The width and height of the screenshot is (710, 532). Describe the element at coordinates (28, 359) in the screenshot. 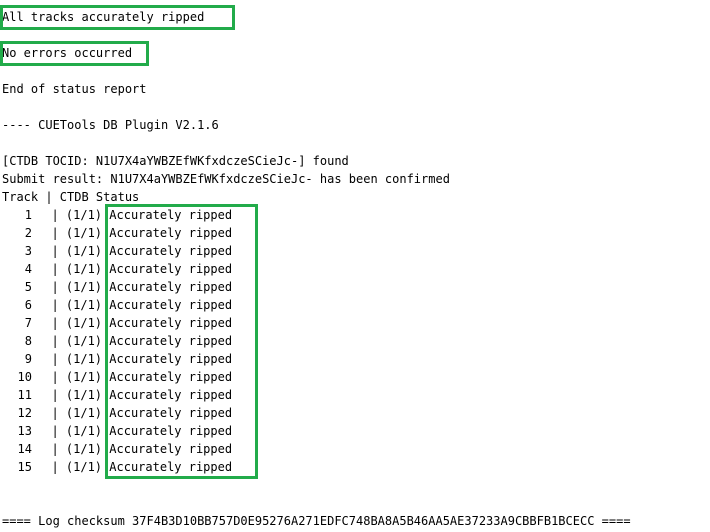

I see `track-number: 9` at that location.